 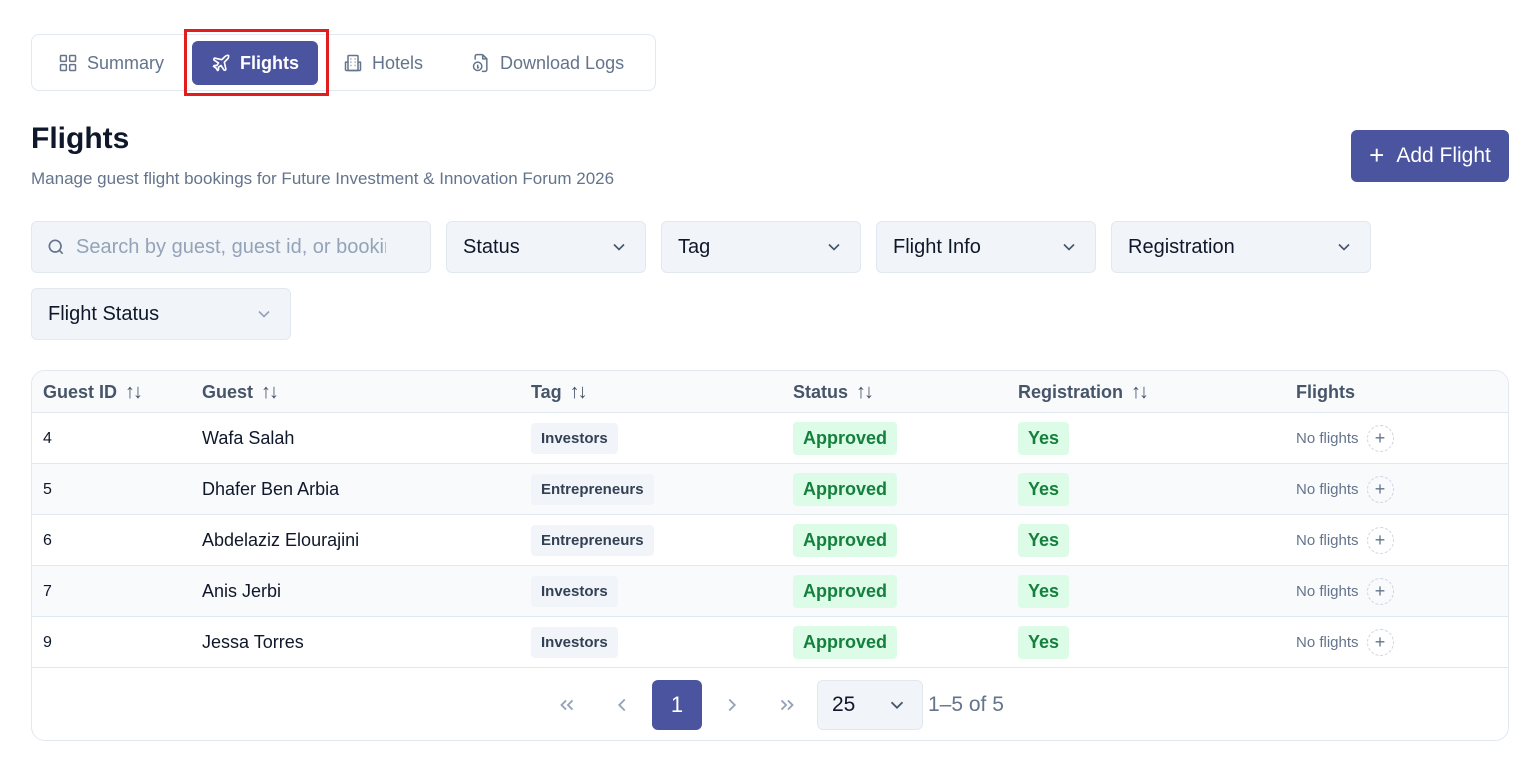 What do you see at coordinates (622, 705) in the screenshot?
I see `prev-page-button` at bounding box center [622, 705].